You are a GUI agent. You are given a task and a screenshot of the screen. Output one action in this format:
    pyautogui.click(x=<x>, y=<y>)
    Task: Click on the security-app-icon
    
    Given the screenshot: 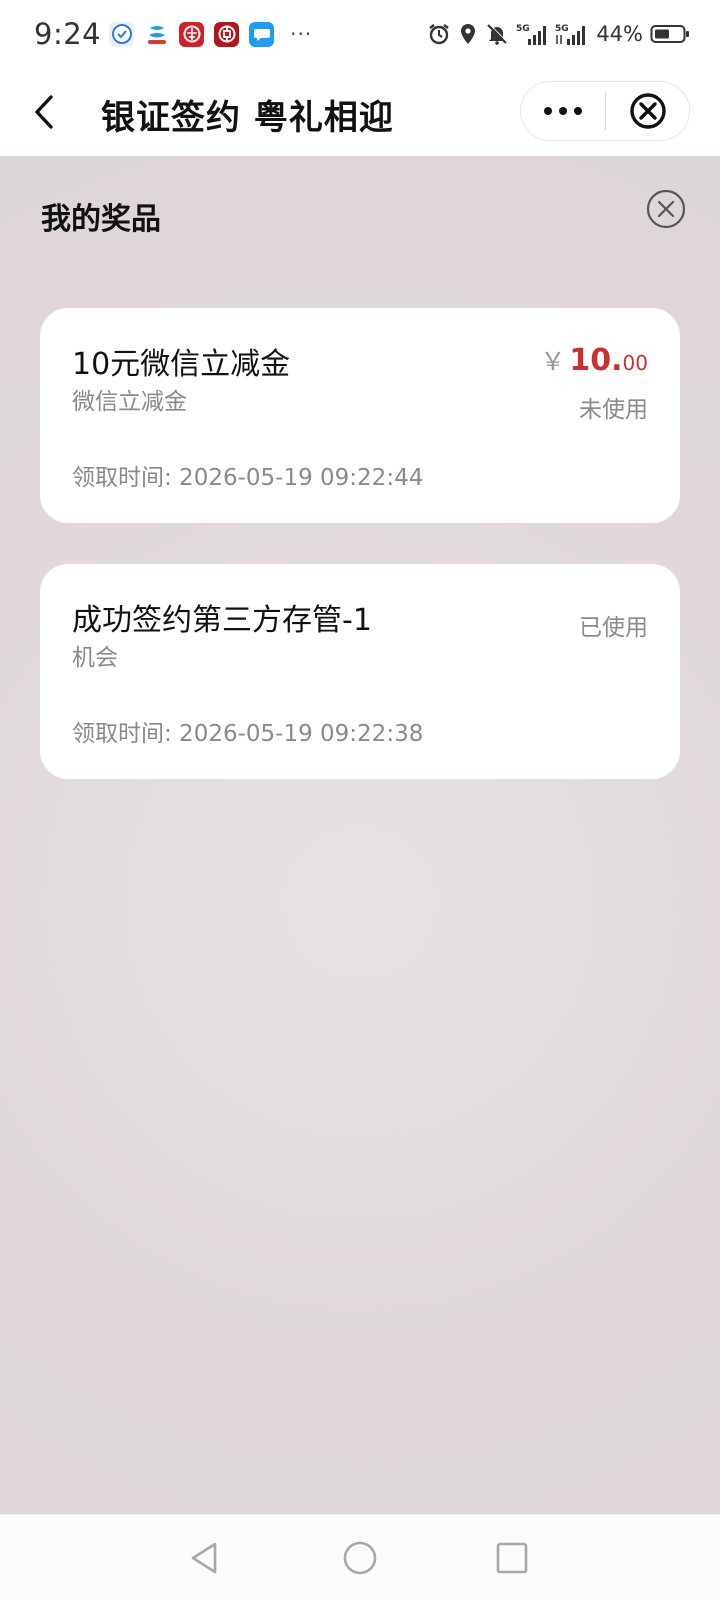 What is the action you would take?
    pyautogui.click(x=122, y=34)
    